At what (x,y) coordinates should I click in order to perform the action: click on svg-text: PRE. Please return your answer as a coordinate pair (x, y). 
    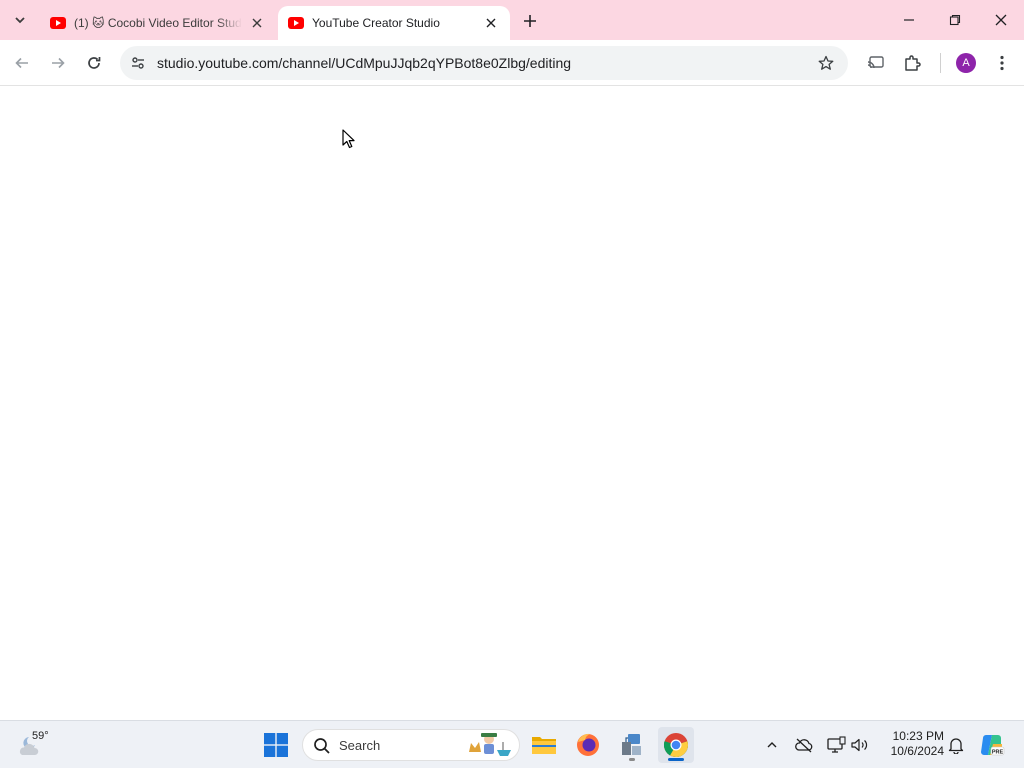
    Looking at the image, I should click on (998, 752).